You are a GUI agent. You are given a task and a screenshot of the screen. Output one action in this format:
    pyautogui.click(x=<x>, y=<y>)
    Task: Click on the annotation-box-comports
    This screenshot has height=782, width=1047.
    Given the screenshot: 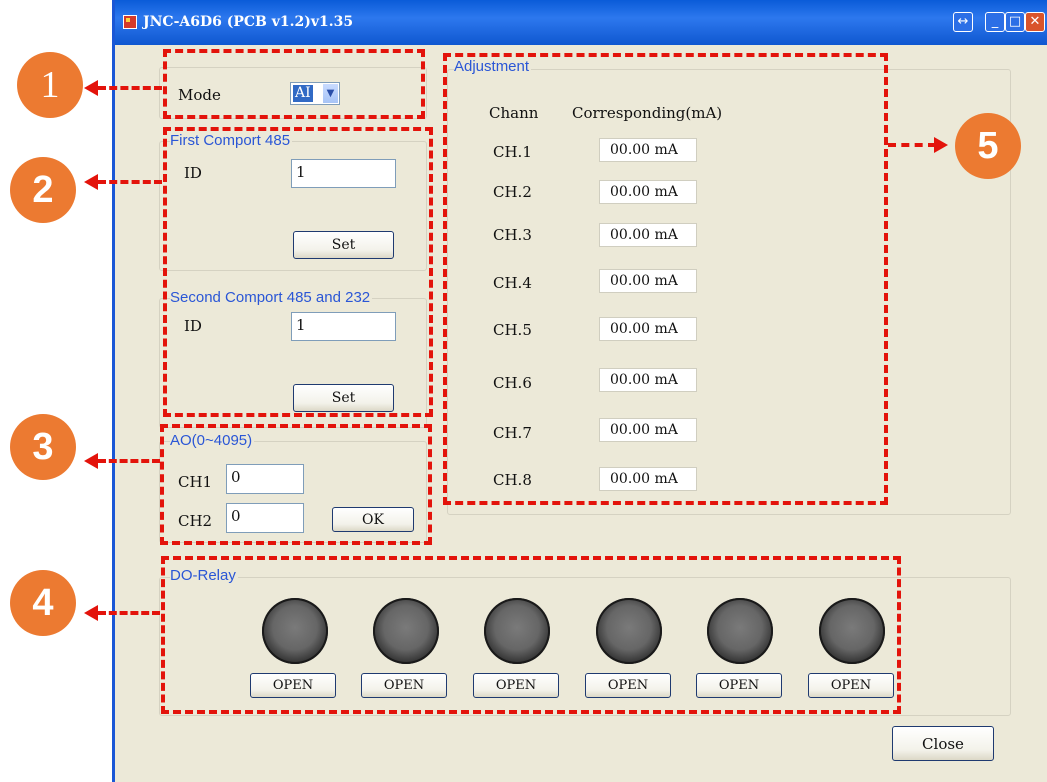 What is the action you would take?
    pyautogui.click(x=298, y=272)
    